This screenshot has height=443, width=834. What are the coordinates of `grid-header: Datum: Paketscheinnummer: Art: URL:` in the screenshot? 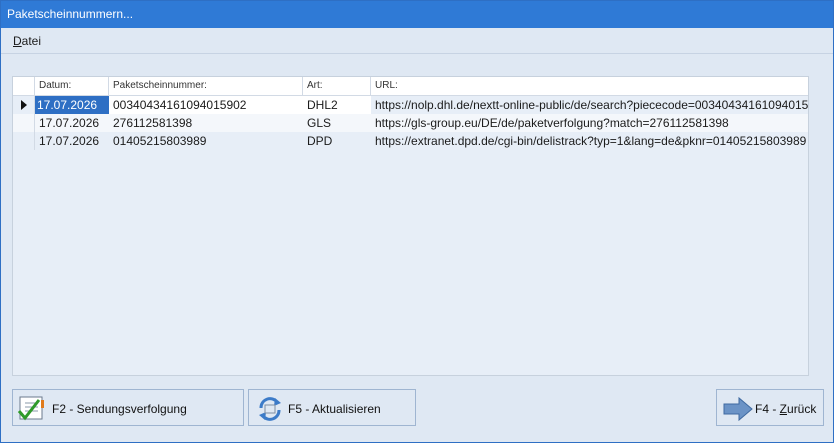 It's located at (410, 86).